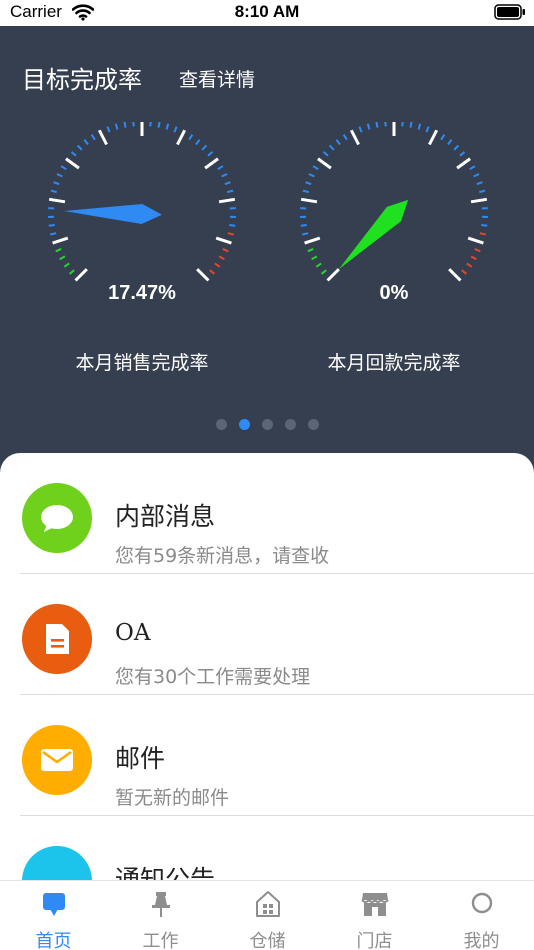  I want to click on tab-label: 仓储, so click(267, 940).